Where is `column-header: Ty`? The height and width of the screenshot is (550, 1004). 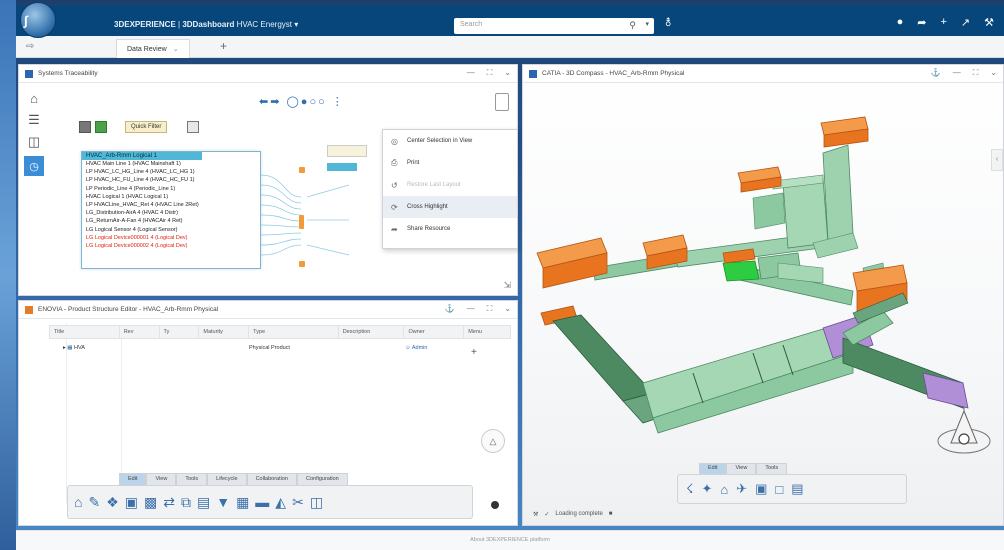
column-header: Ty is located at coordinates (180, 332).